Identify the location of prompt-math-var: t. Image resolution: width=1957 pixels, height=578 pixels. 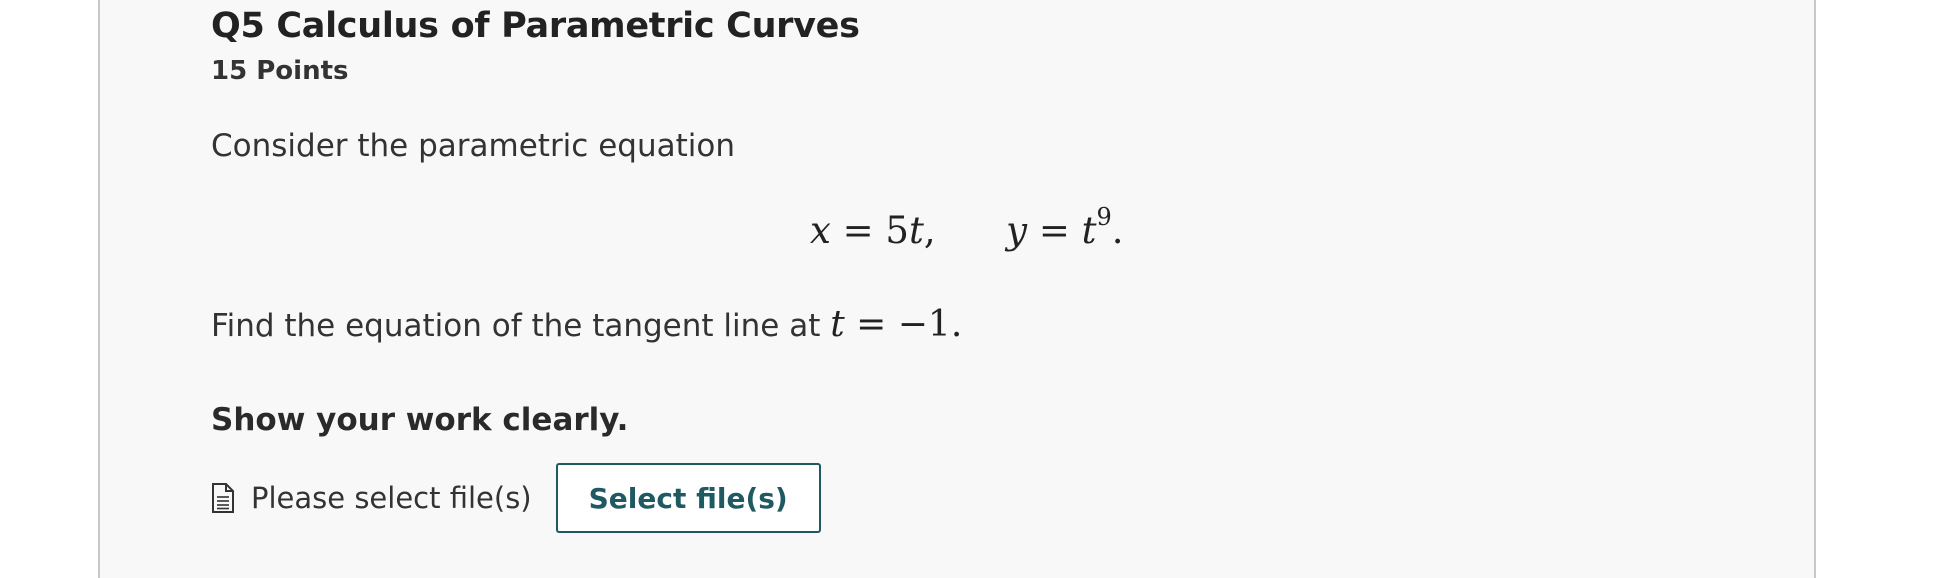
(837, 324).